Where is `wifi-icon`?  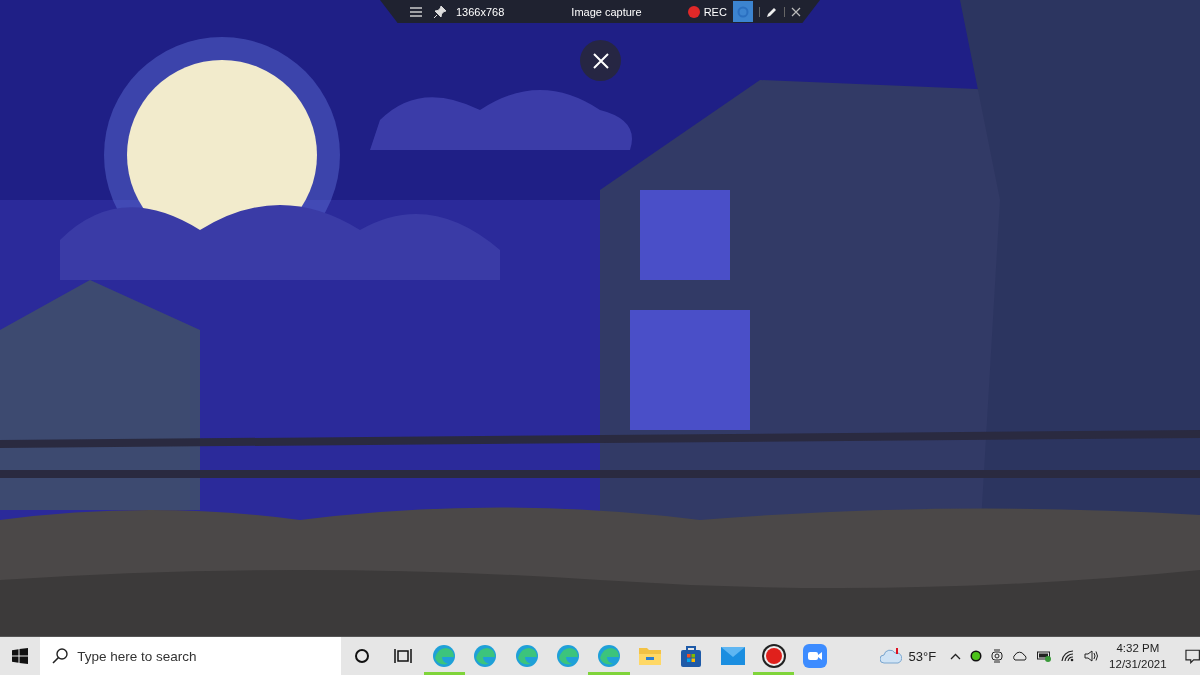 wifi-icon is located at coordinates (1068, 656).